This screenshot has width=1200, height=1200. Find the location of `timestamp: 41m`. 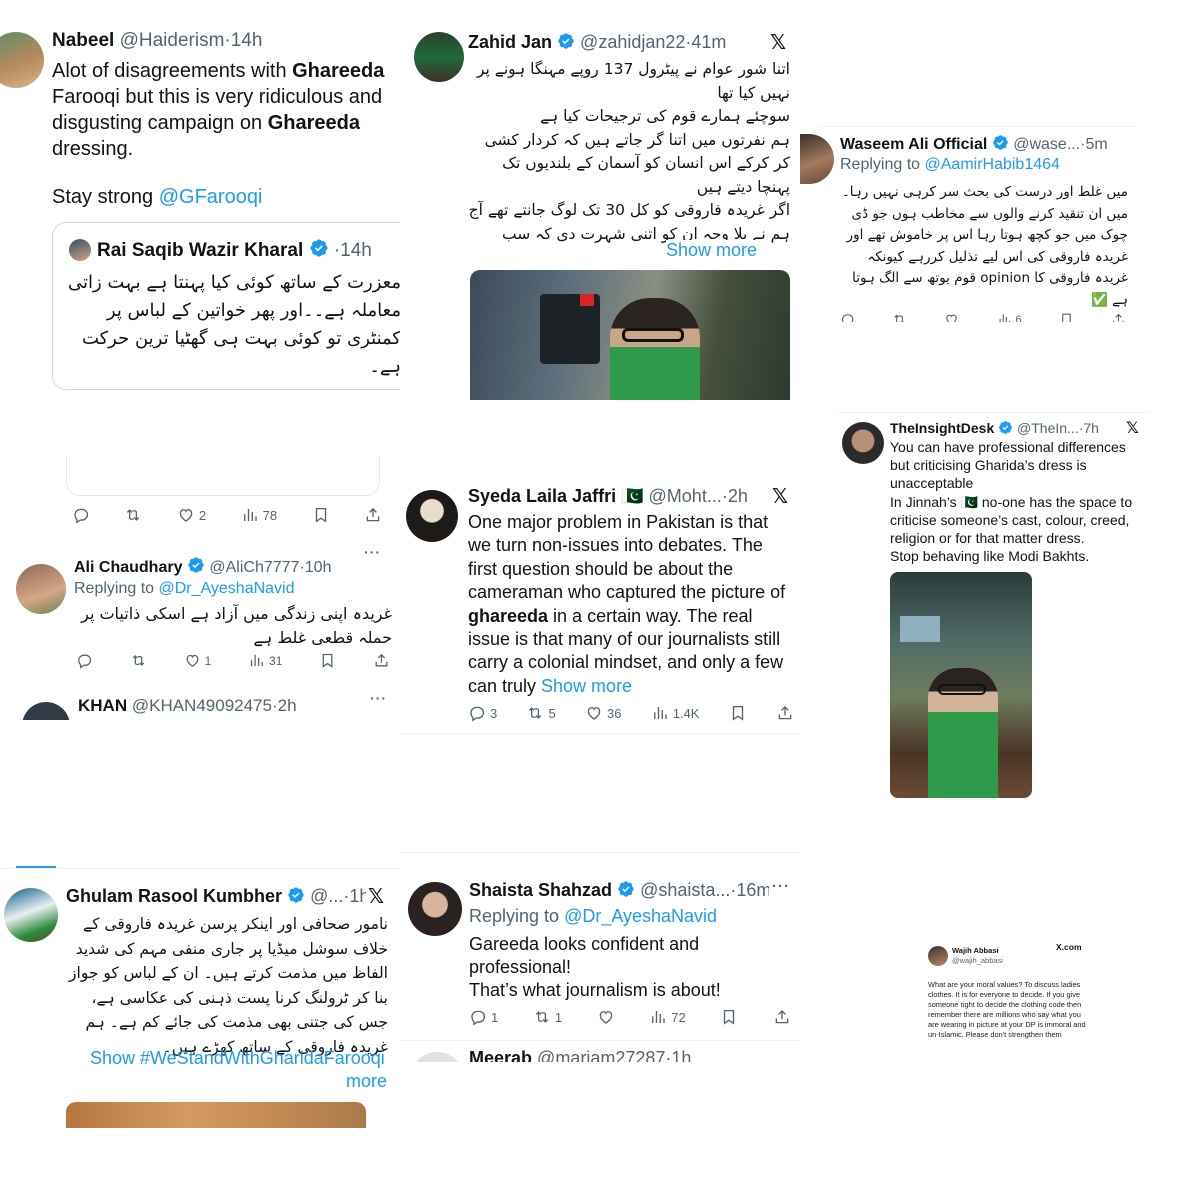

timestamp: 41m is located at coordinates (708, 42).